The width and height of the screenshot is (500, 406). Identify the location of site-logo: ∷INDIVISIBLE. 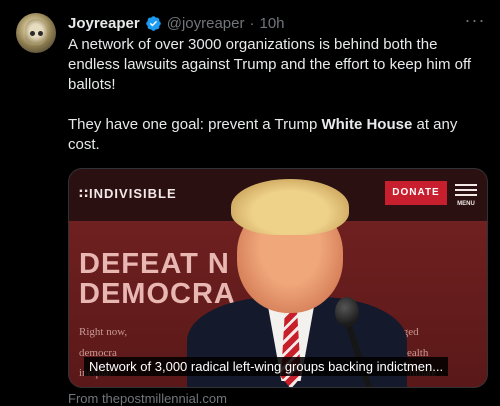
(128, 193).